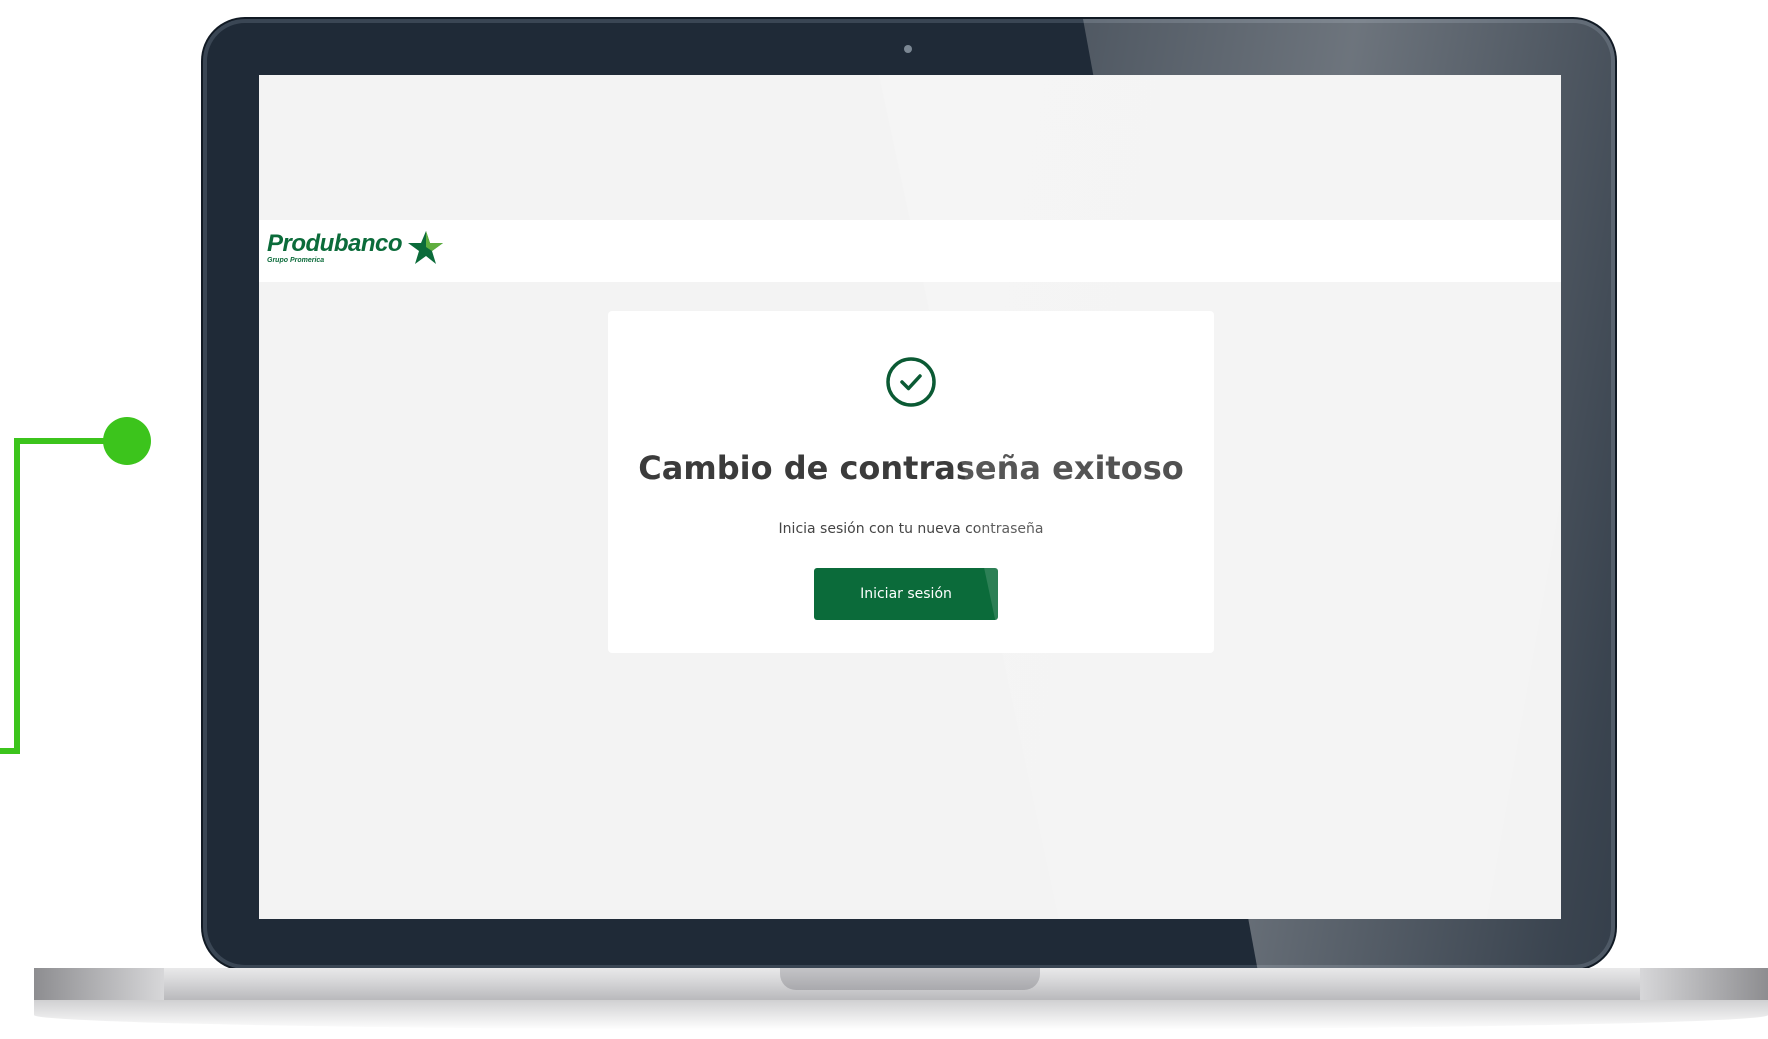 The width and height of the screenshot is (1768, 1039). What do you see at coordinates (17, 596) in the screenshot?
I see `connector-line-vertical` at bounding box center [17, 596].